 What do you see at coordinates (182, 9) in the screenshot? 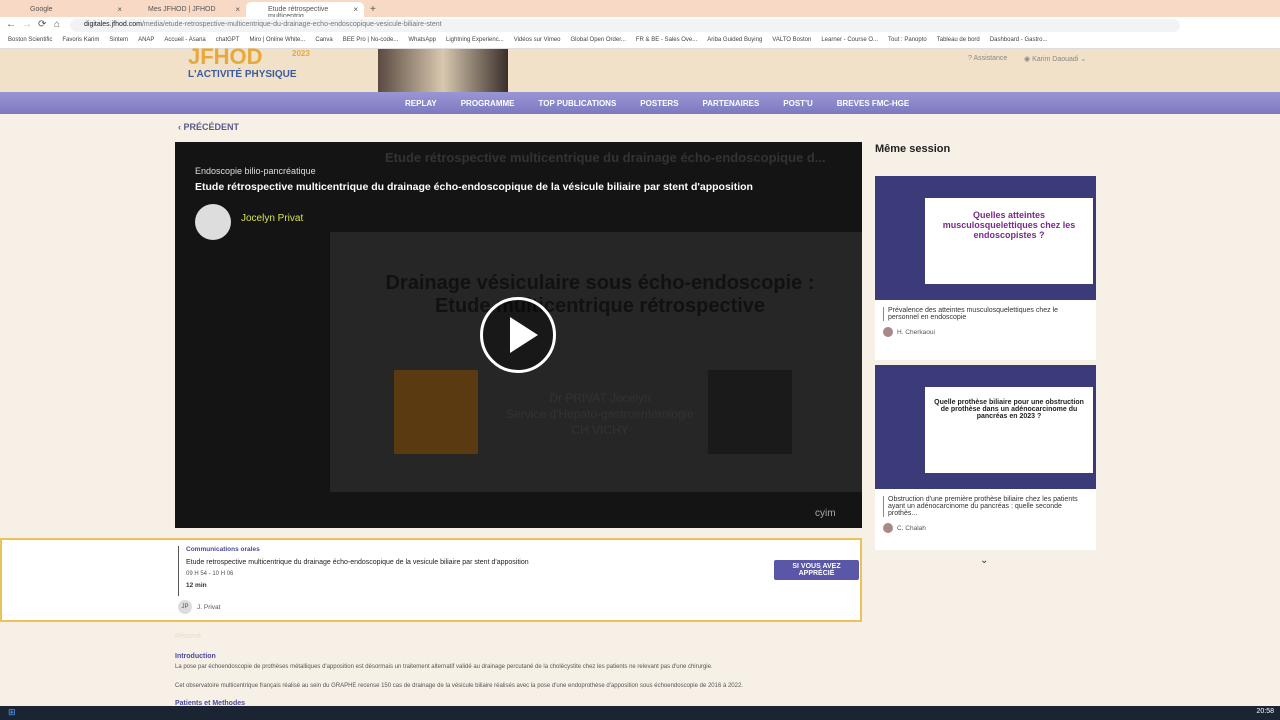
I see `tab-label: Mes JFHOD | JFHOD` at bounding box center [182, 9].